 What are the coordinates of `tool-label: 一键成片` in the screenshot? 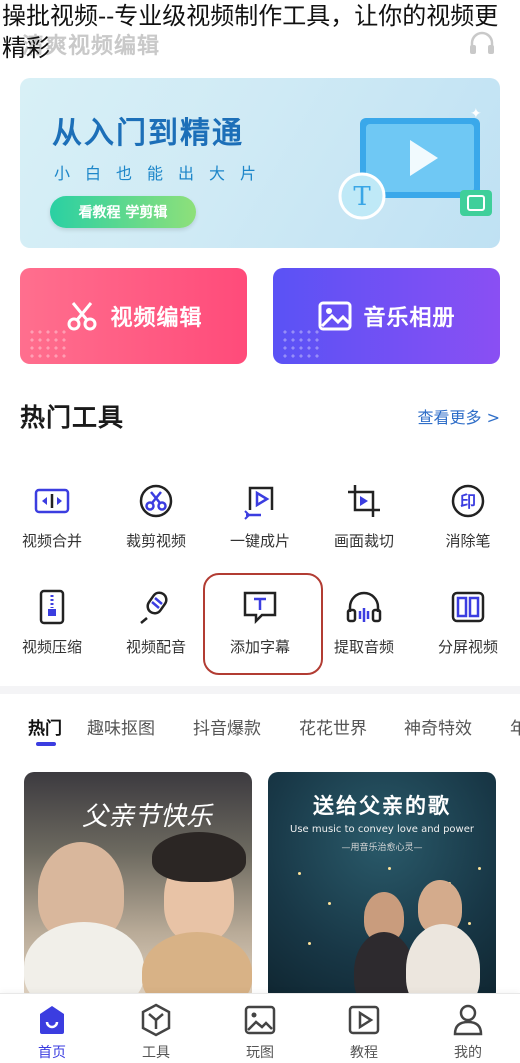 It's located at (259, 541).